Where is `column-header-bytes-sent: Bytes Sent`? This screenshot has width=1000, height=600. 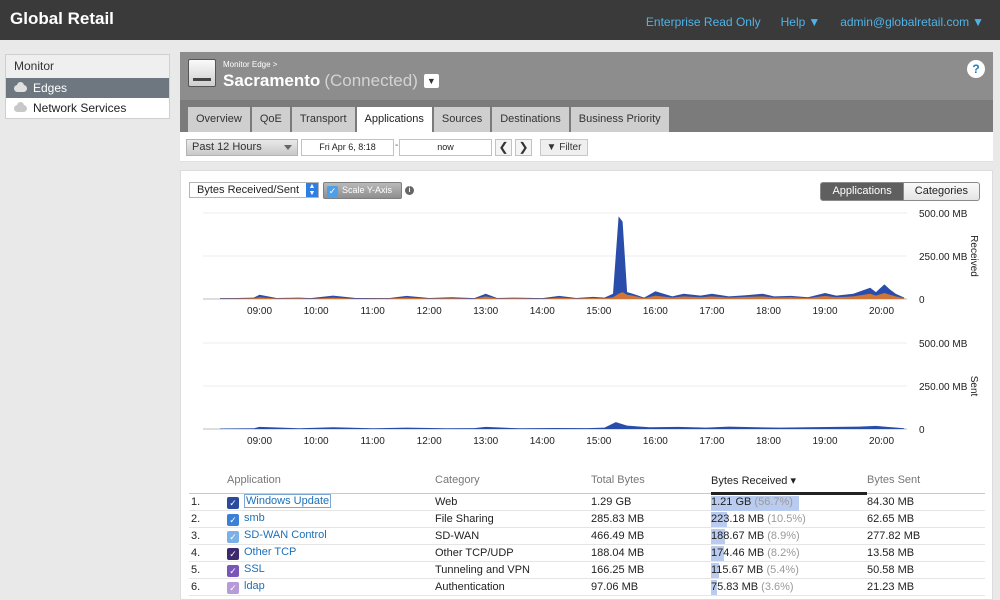
column-header-bytes-sent: Bytes Sent is located at coordinates (926, 482).